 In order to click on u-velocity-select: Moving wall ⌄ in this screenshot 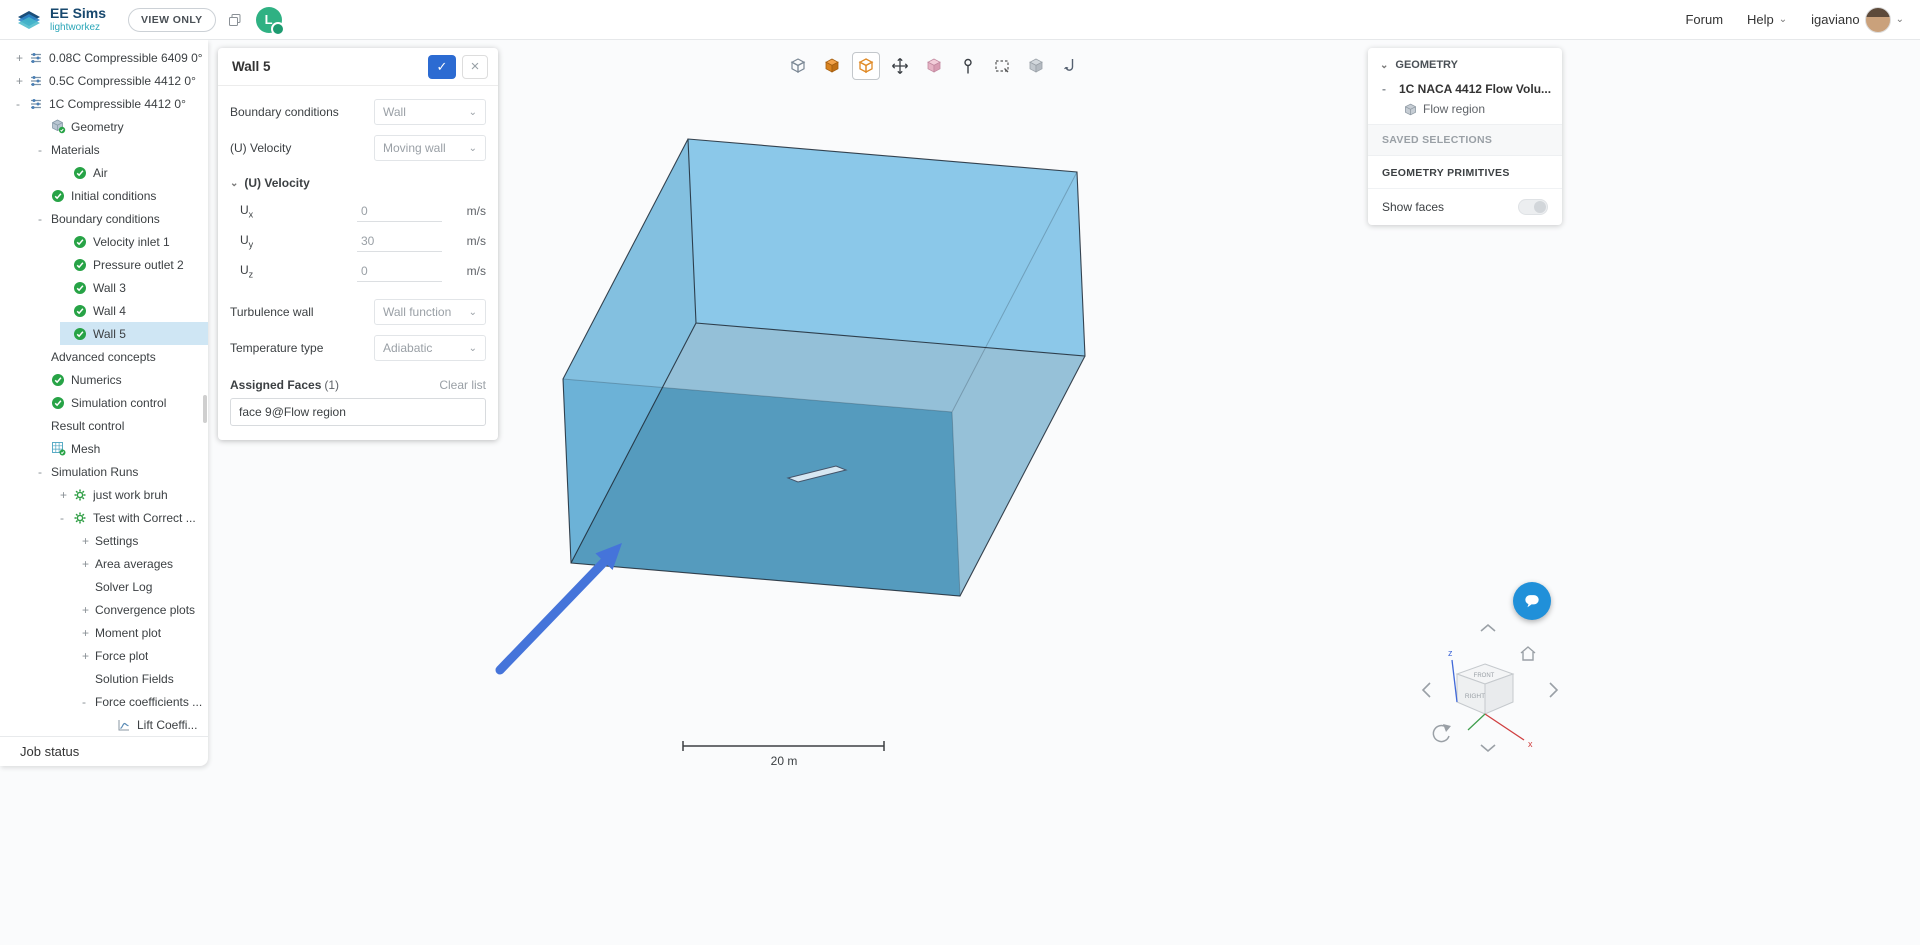, I will do `click(430, 148)`.